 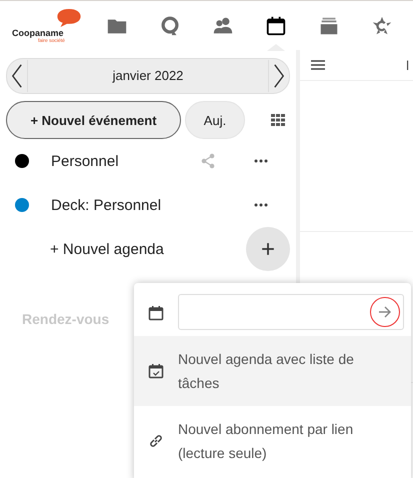 I want to click on today-button: Auj., so click(x=215, y=120).